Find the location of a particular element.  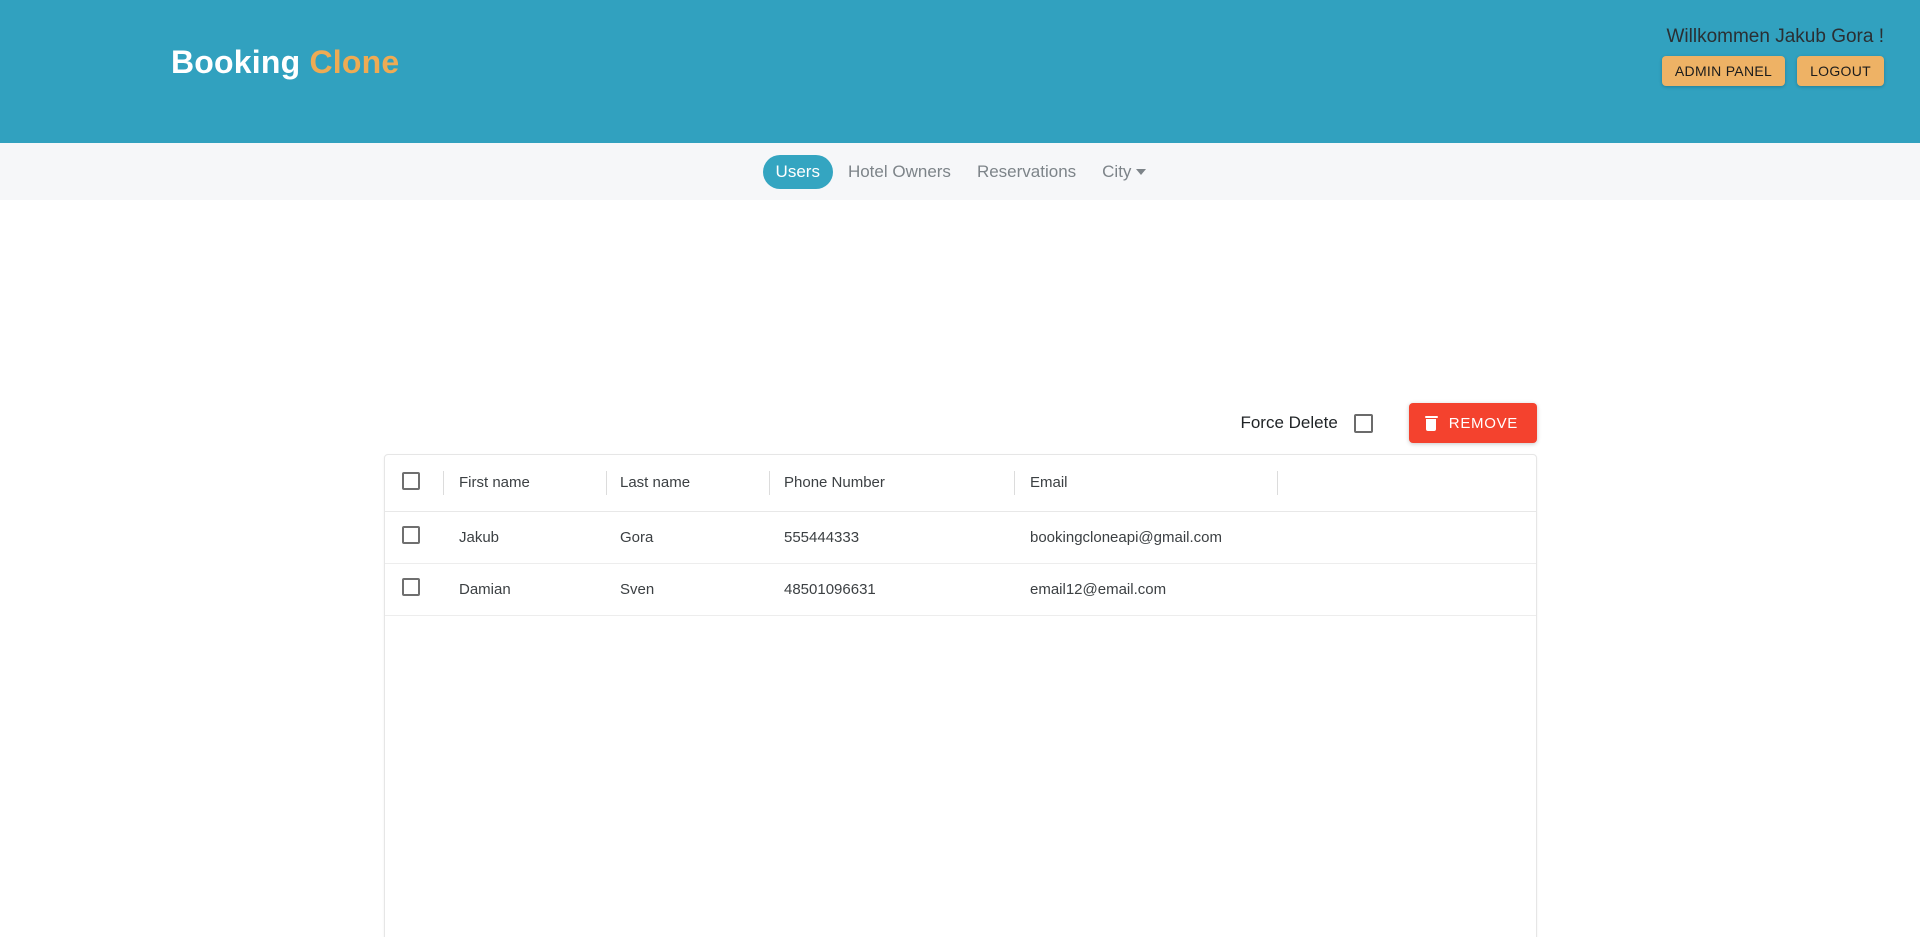

cell-first-name: Damian is located at coordinates (524, 589).